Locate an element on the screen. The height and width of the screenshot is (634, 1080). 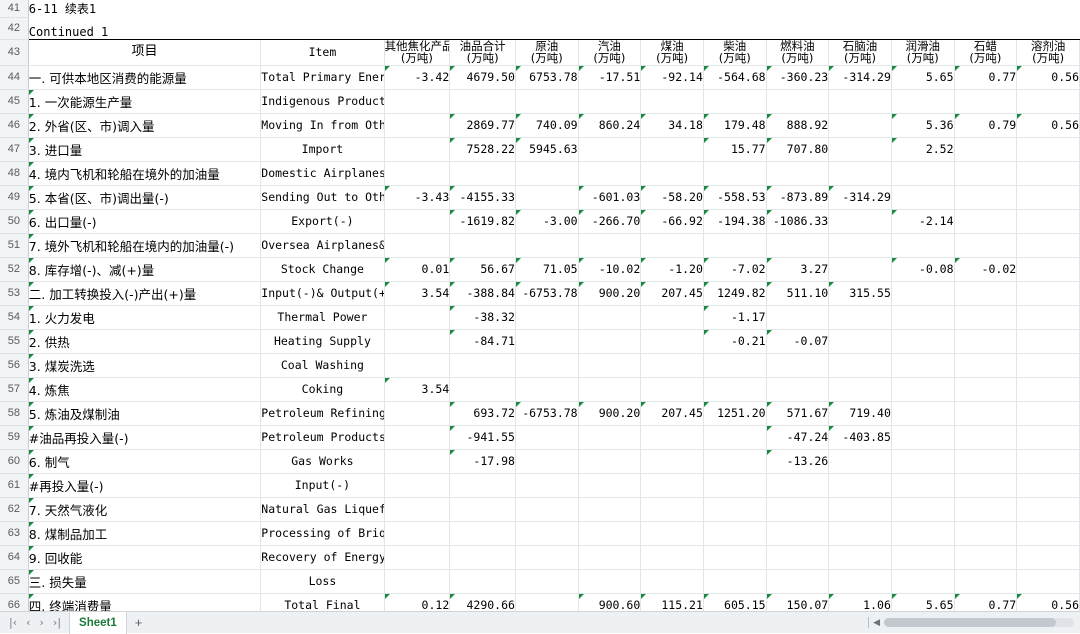
row-header-55: 55 is located at coordinates (14, 341).